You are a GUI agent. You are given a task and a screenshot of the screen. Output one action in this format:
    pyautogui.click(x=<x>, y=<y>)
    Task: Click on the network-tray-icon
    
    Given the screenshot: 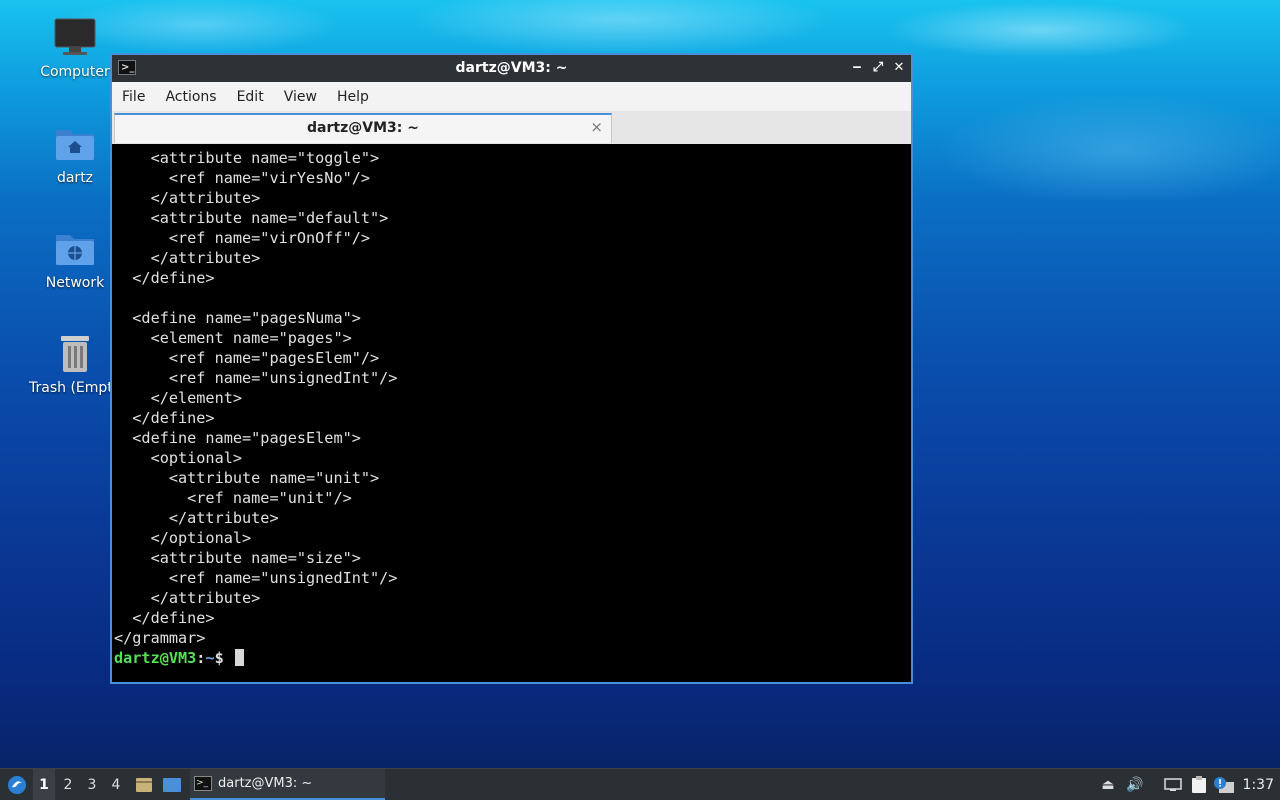 What is the action you would take?
    pyautogui.click(x=1173, y=784)
    